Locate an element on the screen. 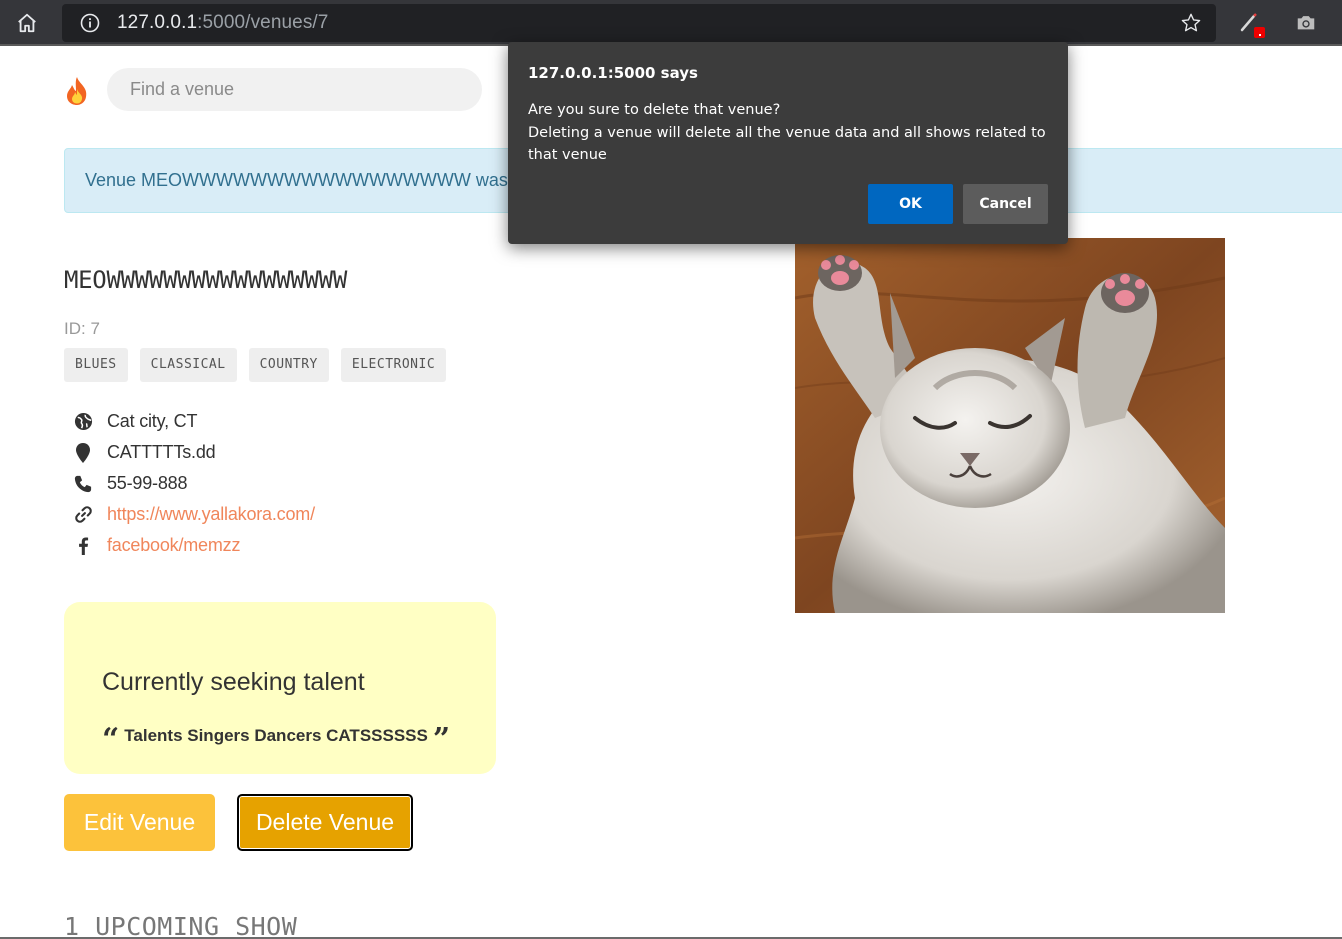 The width and height of the screenshot is (1342, 939). link-icon is located at coordinates (83, 515).